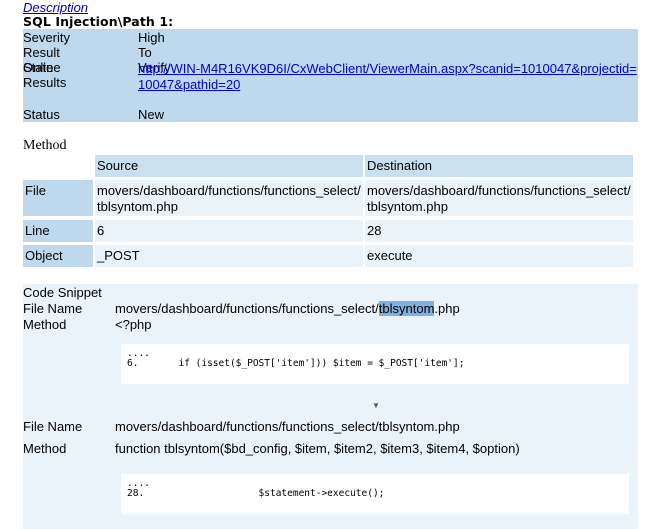  Describe the element at coordinates (376, 405) in the screenshot. I see `flow-arrow-icon: ▼` at that location.